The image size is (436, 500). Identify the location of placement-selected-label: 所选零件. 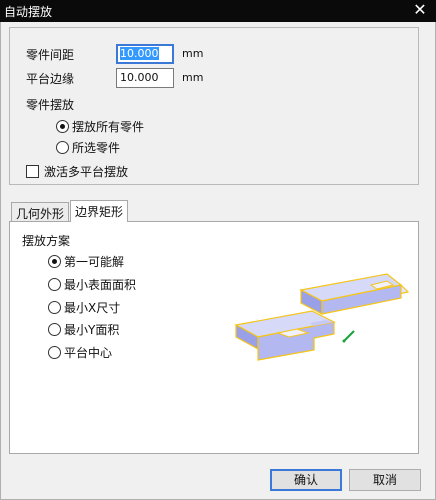
(96, 147).